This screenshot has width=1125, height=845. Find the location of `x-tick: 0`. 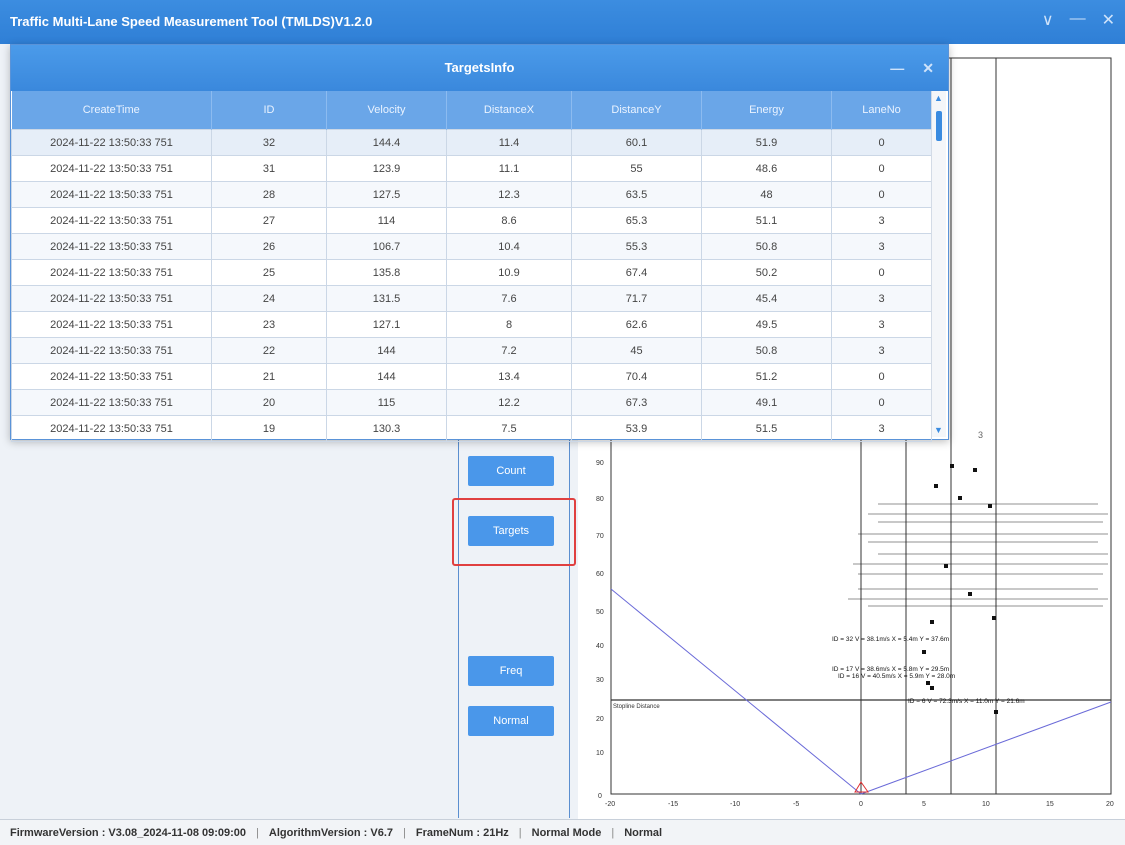

x-tick: 0 is located at coordinates (861, 804).